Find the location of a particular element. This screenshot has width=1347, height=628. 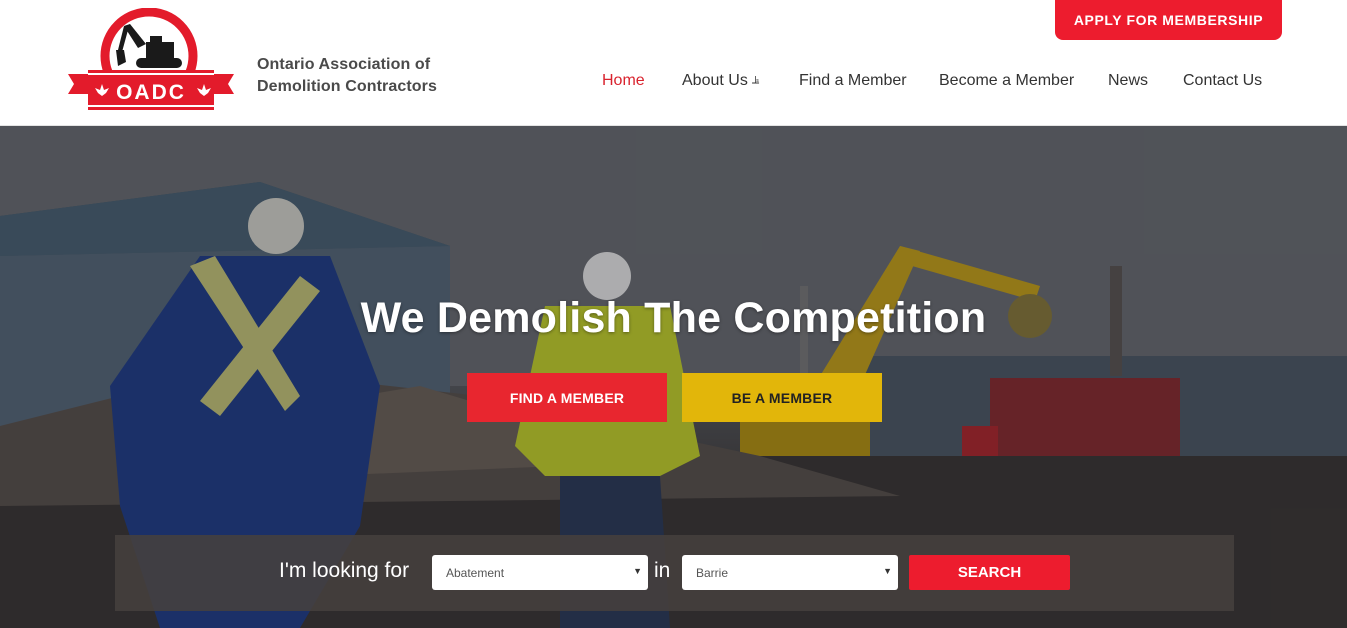

apply-for-membership-button: APPLY FOR MEMBERSHIP is located at coordinates (1168, 20).